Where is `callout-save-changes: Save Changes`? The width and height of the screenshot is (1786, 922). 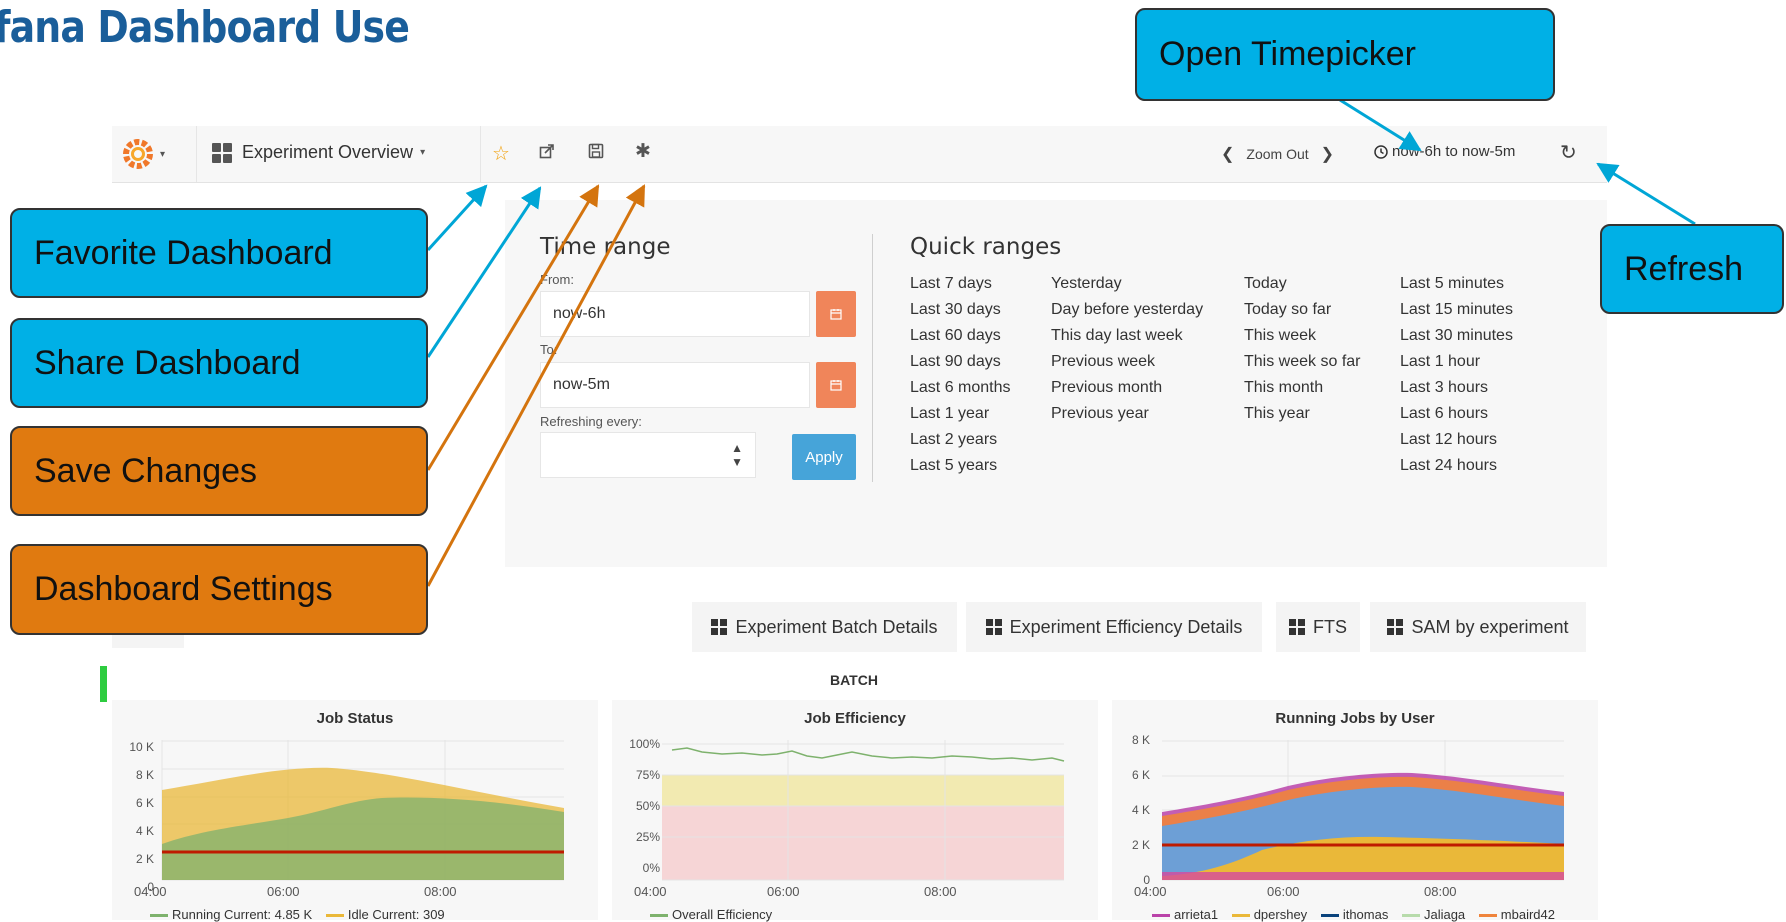
callout-save-changes: Save Changes is located at coordinates (219, 471).